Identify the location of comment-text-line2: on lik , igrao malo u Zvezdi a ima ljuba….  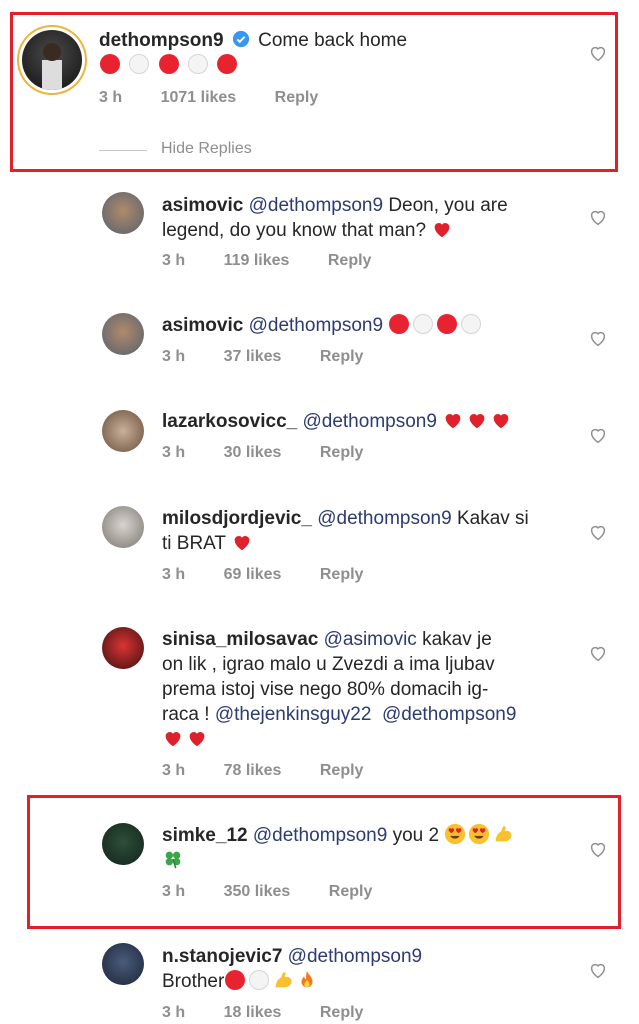
(328, 664).